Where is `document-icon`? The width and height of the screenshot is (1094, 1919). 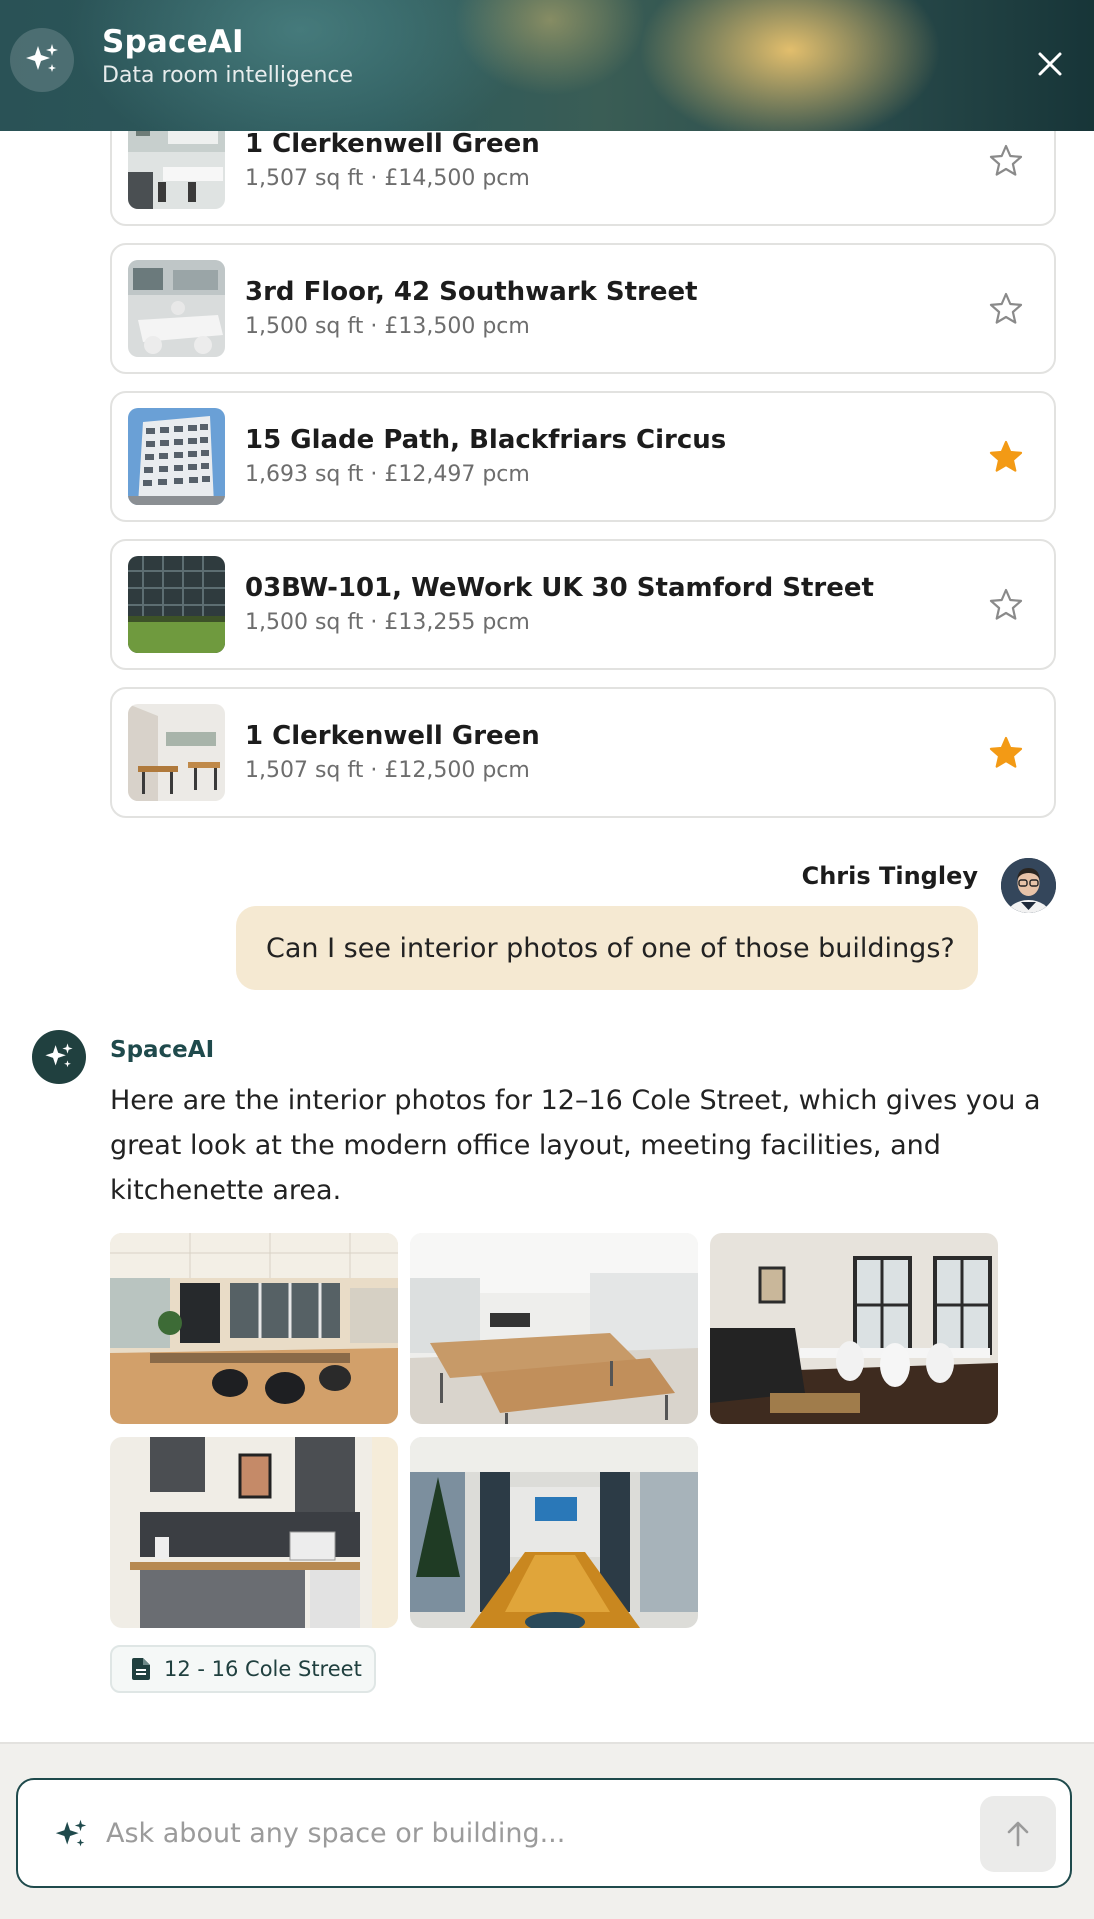
document-icon is located at coordinates (141, 1669).